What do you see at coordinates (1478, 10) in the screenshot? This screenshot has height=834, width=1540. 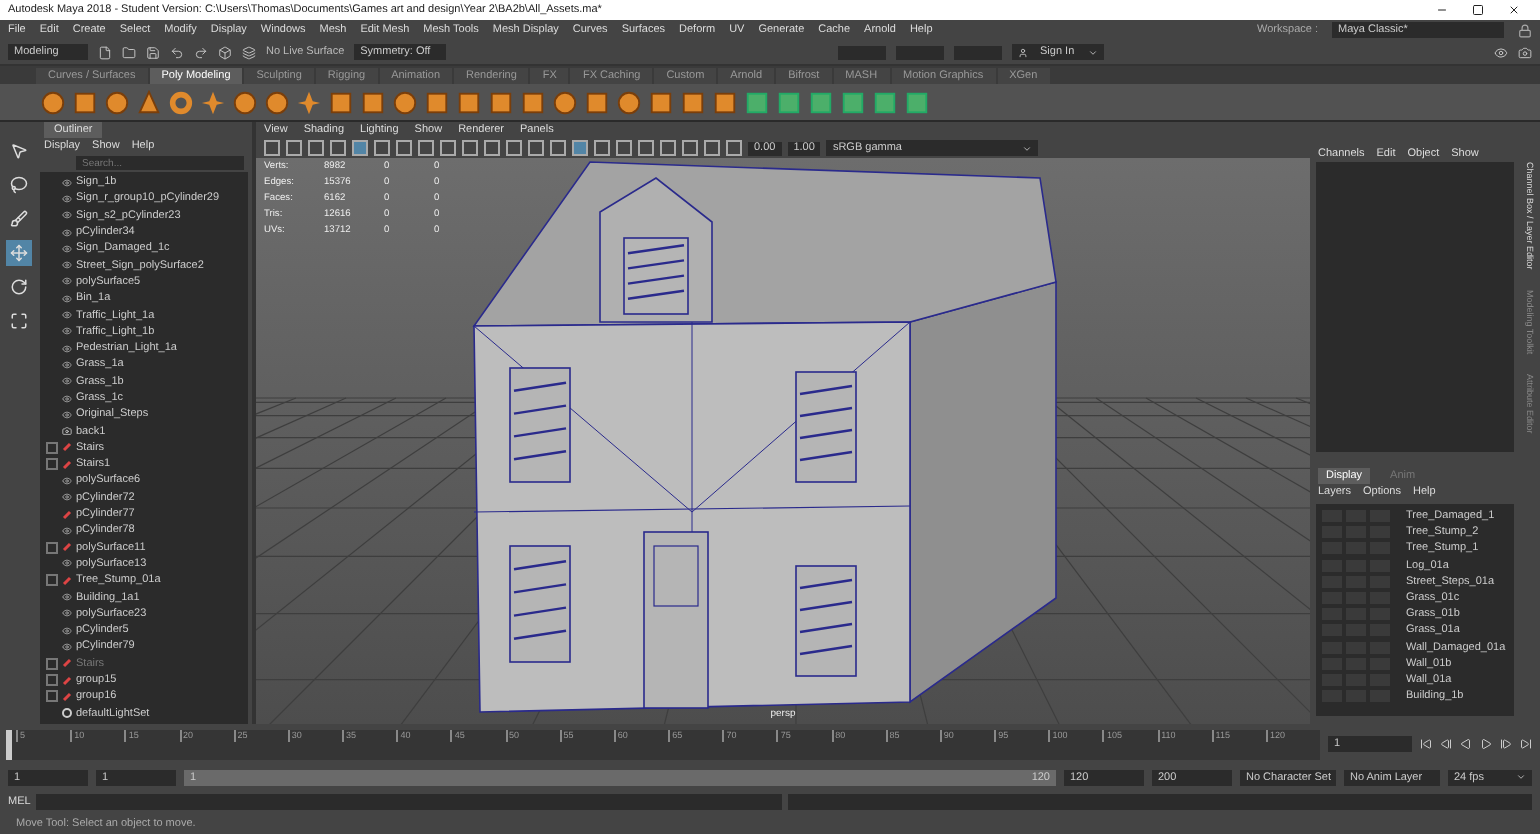 I see `maximize-icon` at bounding box center [1478, 10].